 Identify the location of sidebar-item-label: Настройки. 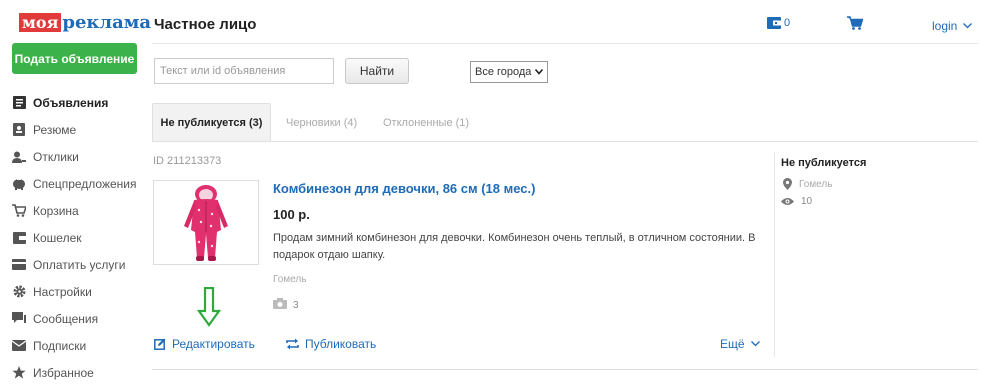
(62, 291).